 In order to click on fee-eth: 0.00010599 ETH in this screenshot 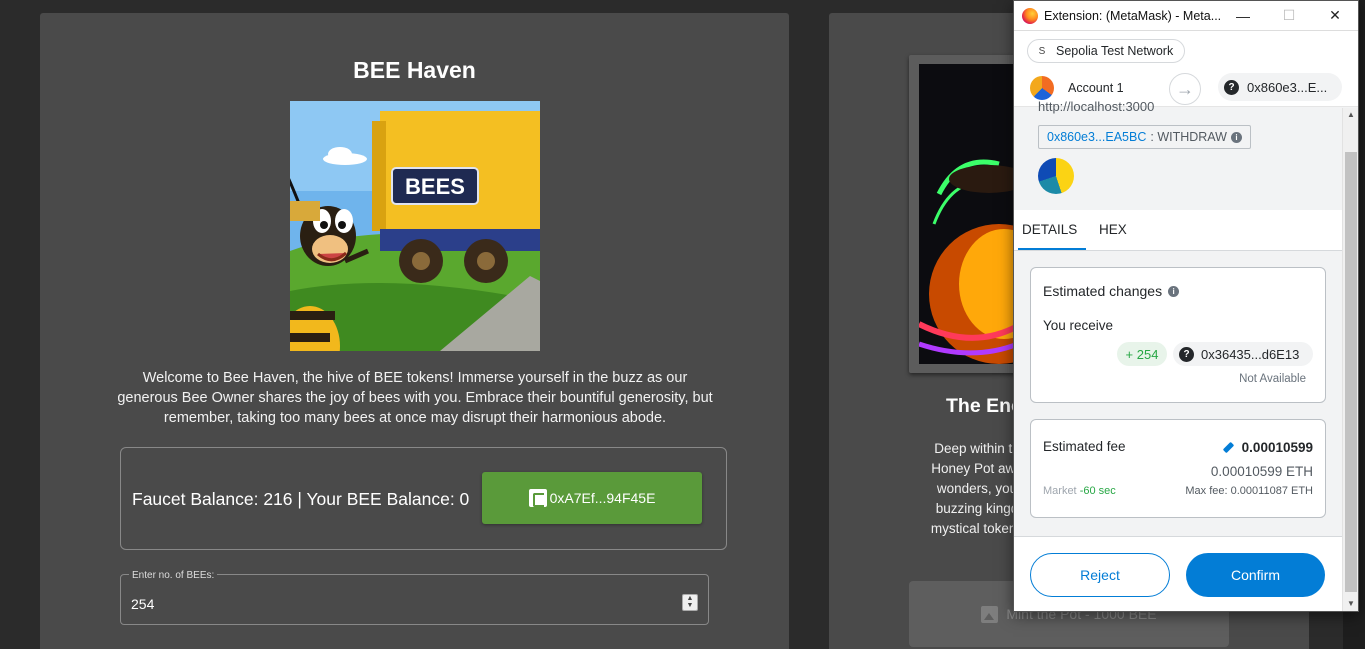, I will do `click(1261, 471)`.